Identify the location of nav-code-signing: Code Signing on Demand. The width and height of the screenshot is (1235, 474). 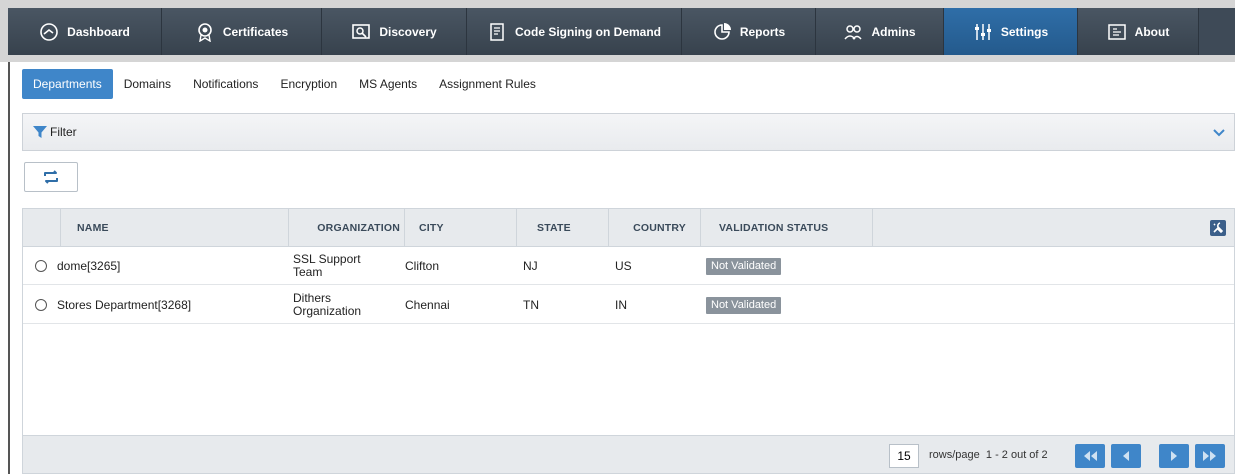
(574, 31).